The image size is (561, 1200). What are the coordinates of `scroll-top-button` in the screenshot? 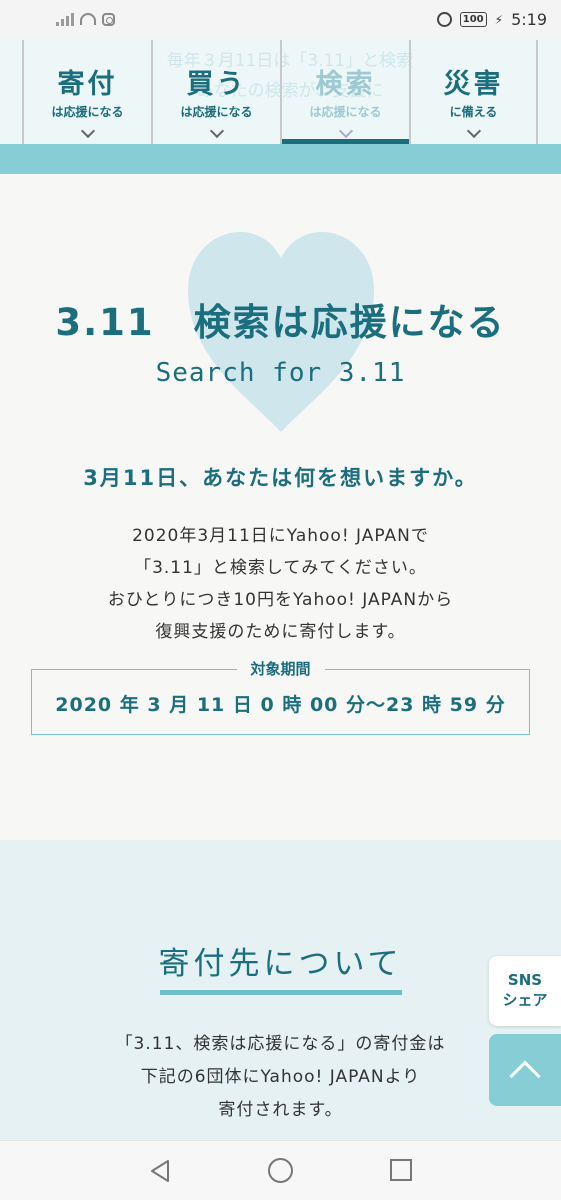 It's located at (525, 1070).